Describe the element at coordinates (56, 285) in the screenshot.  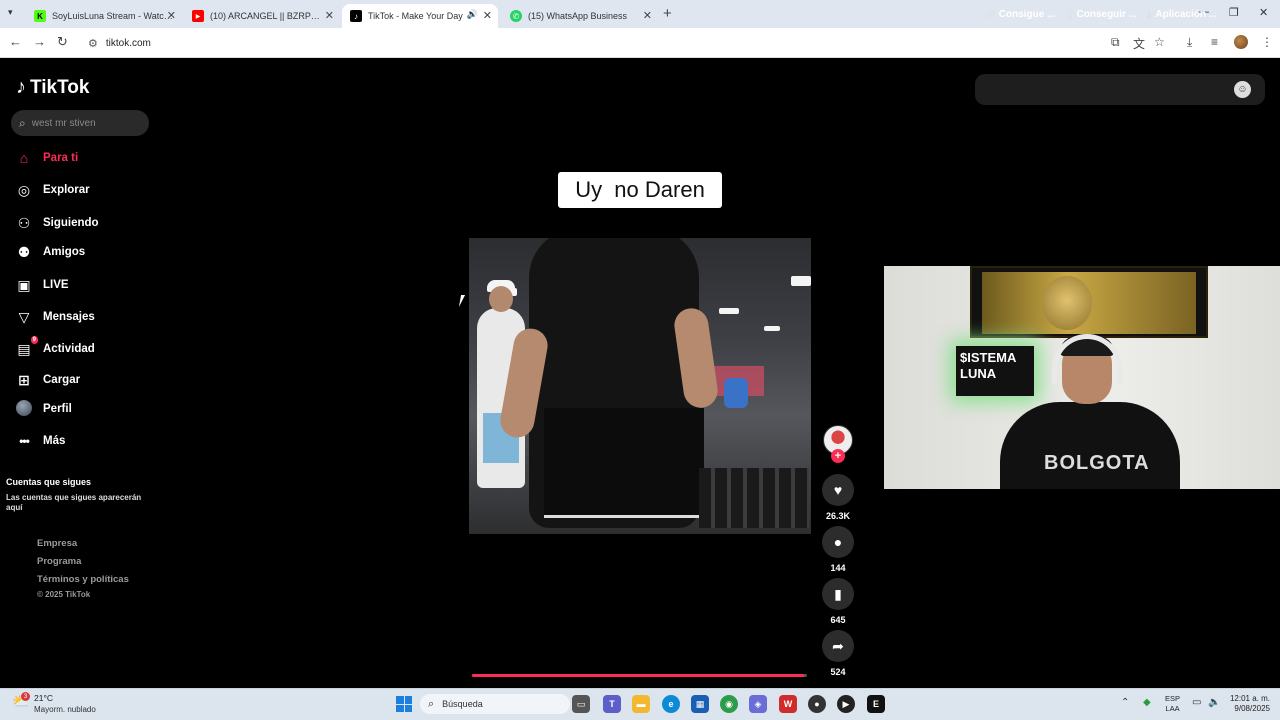
I see `sidebar-item-label: LIVE` at that location.